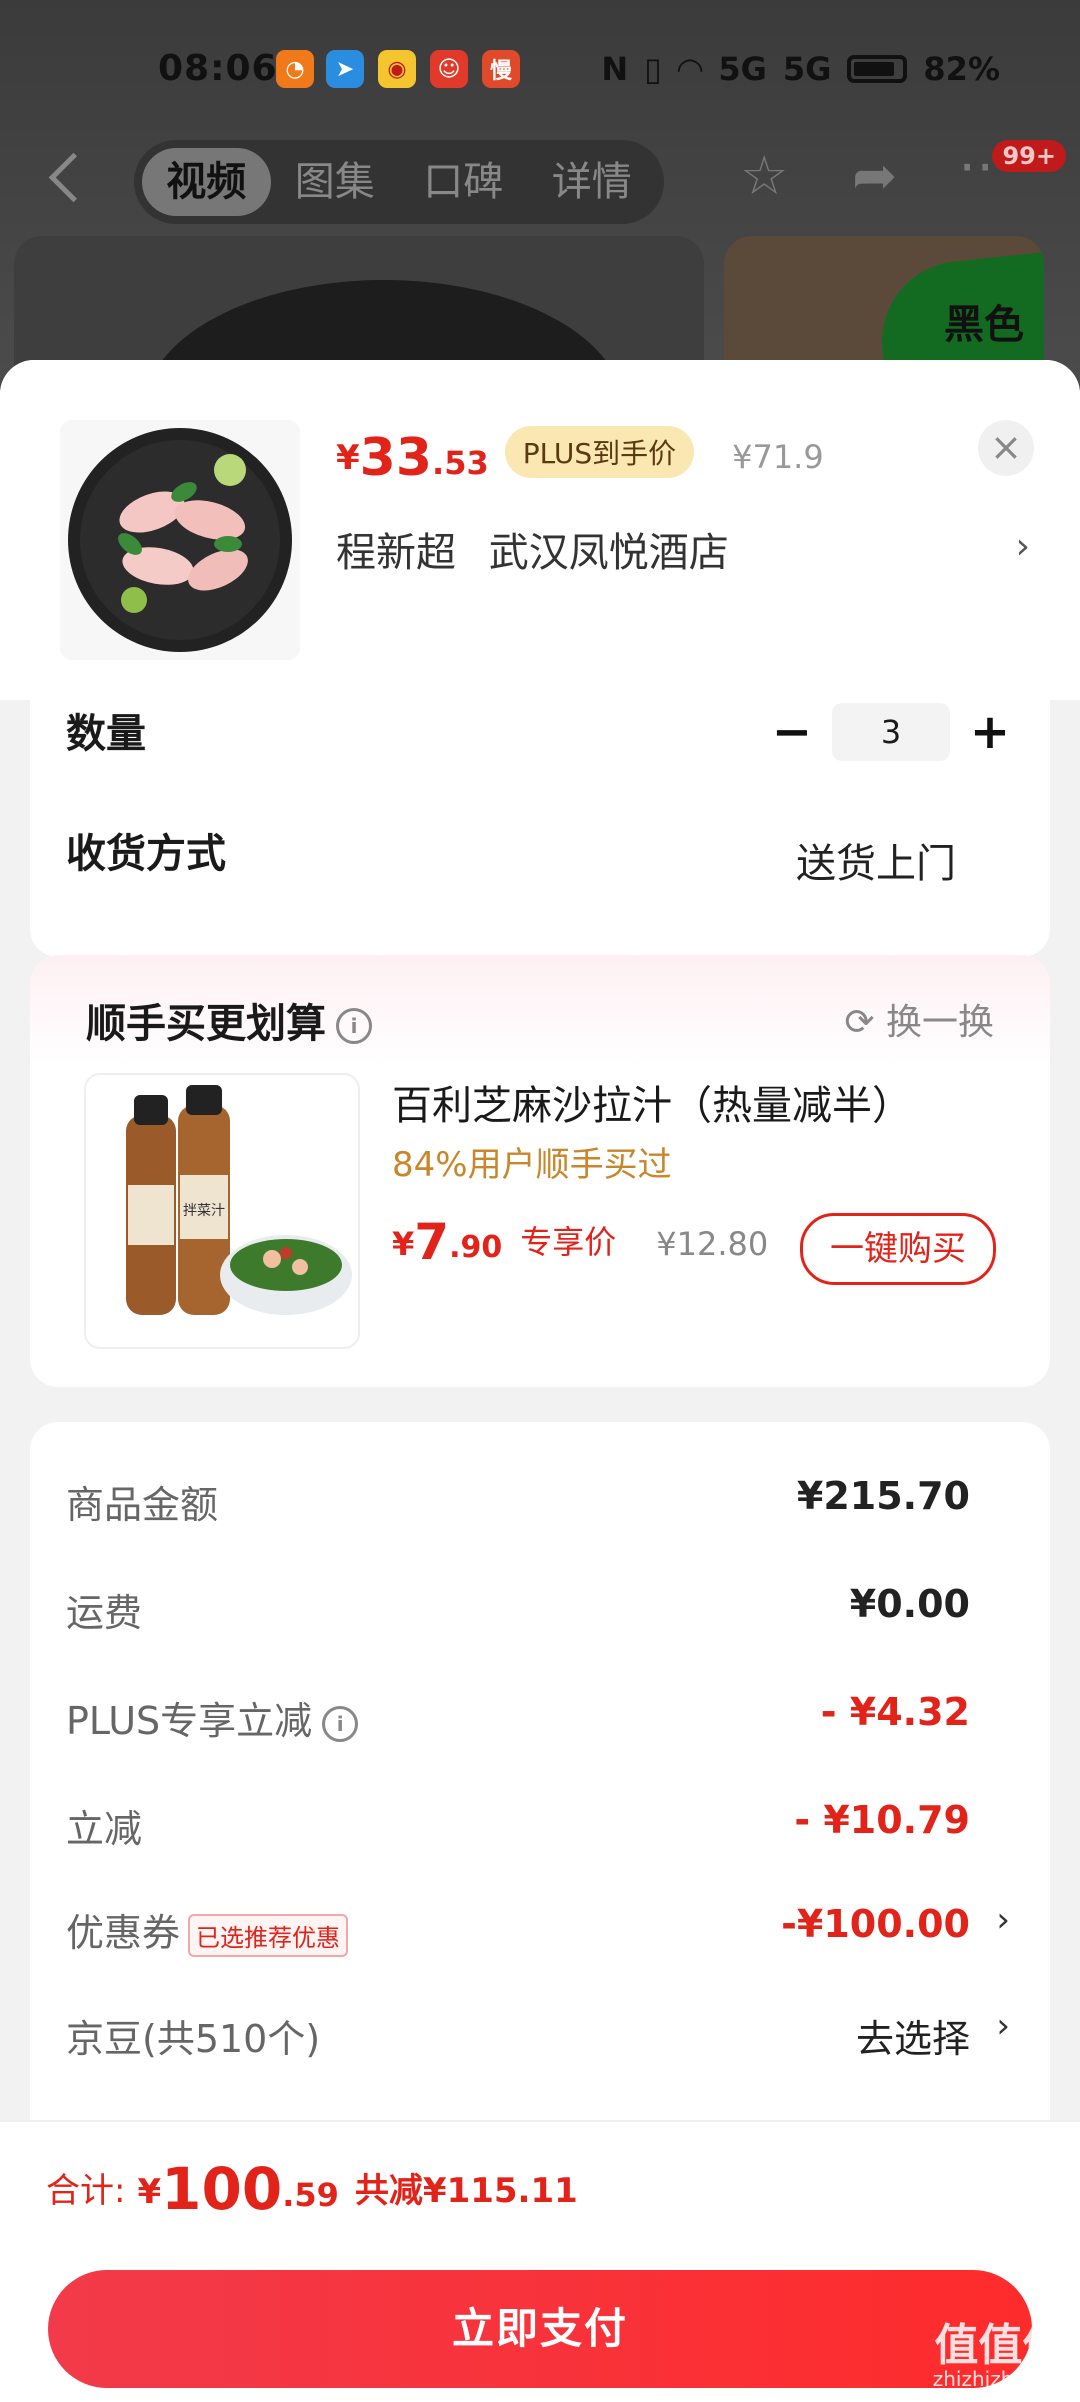 This screenshot has width=1080, height=2402. What do you see at coordinates (883, 1496) in the screenshot?
I see `summary-value: ¥215.70` at bounding box center [883, 1496].